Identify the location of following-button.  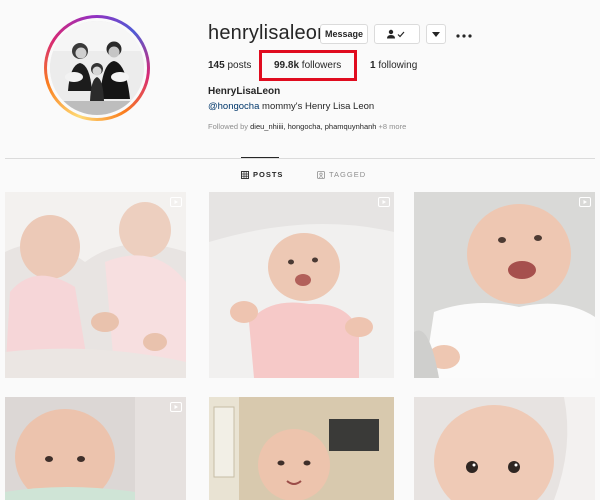
(397, 34).